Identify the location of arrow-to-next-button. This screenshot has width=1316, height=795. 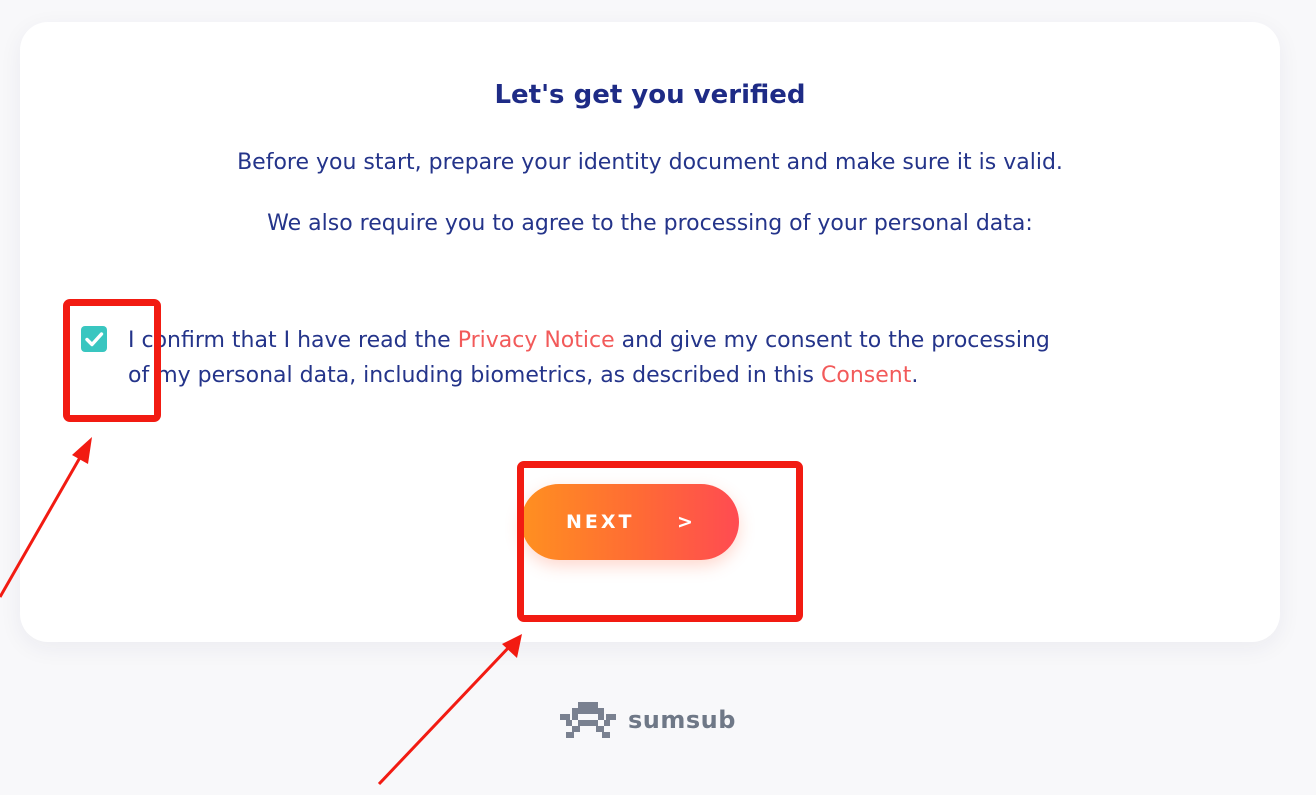
(449, 710).